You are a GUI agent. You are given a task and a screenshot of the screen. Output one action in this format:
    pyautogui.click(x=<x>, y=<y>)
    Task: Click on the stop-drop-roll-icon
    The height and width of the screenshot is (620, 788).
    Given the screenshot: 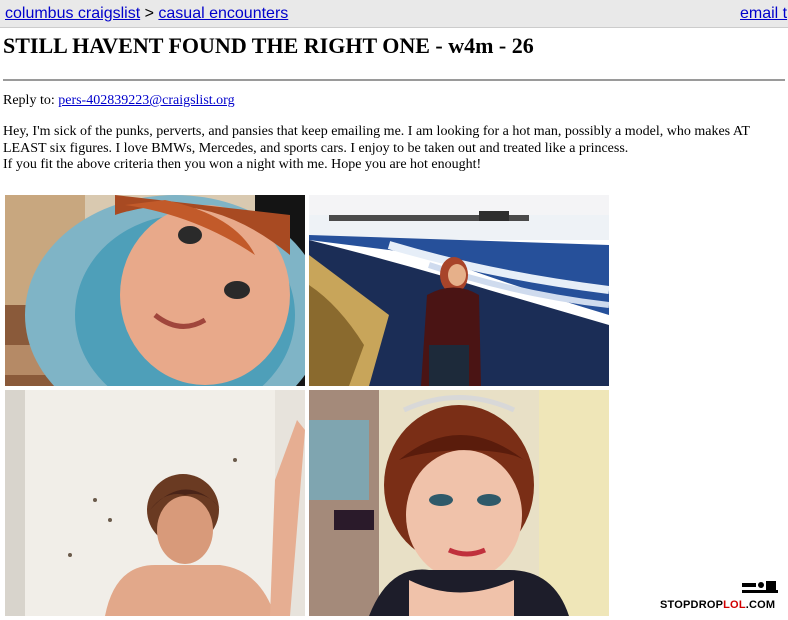 What is the action you would take?
    pyautogui.click(x=760, y=587)
    